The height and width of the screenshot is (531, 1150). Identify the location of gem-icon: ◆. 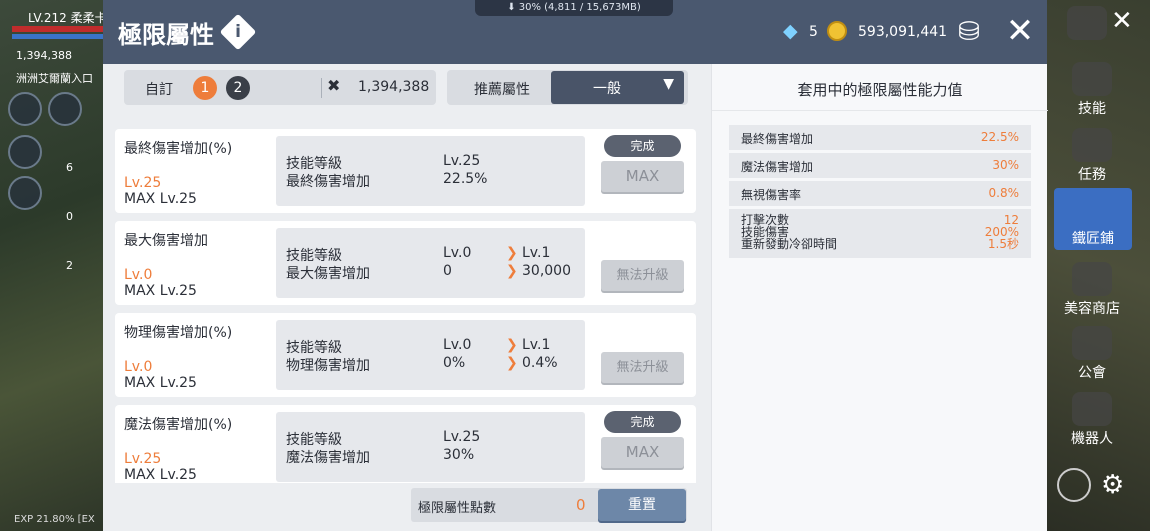
(793, 31).